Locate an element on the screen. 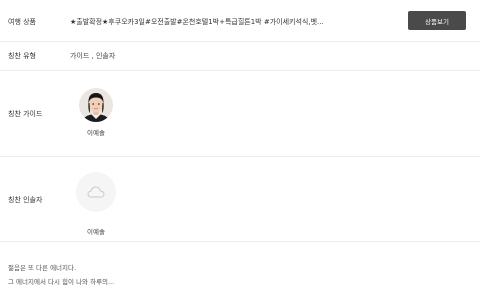 The height and width of the screenshot is (286, 480). guide-photo is located at coordinates (96, 105).